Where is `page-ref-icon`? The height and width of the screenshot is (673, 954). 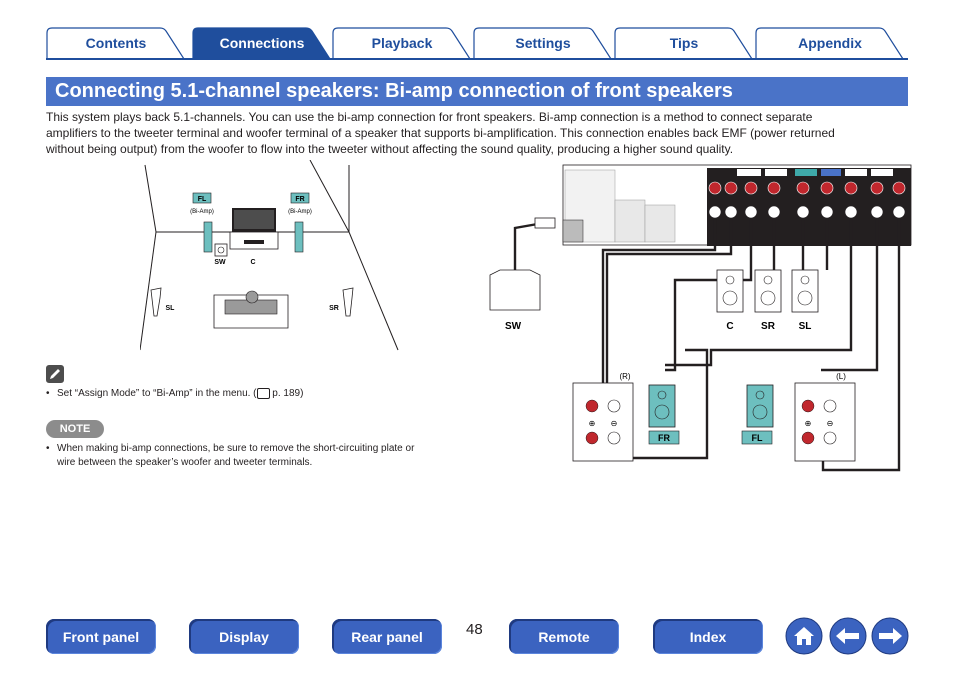
page-ref-icon is located at coordinates (263, 393).